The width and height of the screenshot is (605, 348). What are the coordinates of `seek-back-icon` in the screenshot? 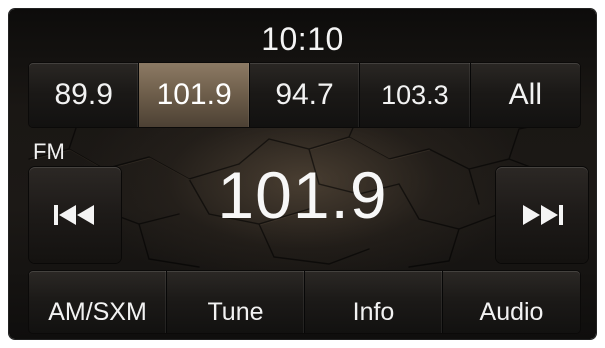 It's located at (74, 215).